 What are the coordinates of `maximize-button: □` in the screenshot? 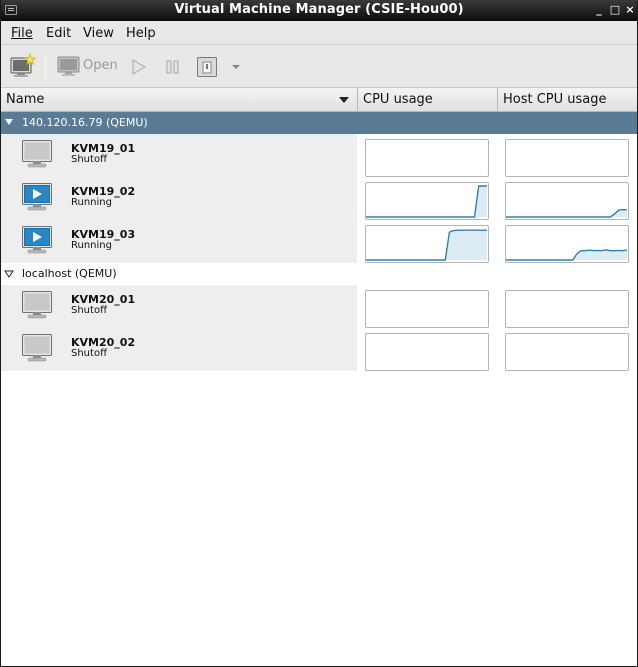 It's located at (615, 10).